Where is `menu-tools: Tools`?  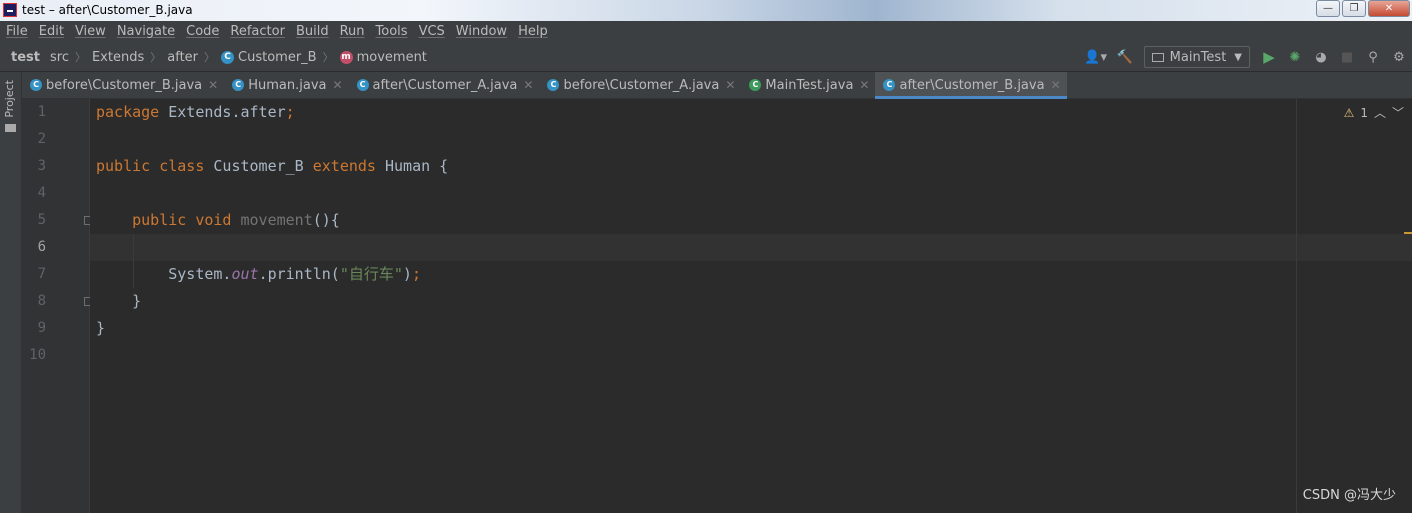
menu-tools: Tools is located at coordinates (391, 32).